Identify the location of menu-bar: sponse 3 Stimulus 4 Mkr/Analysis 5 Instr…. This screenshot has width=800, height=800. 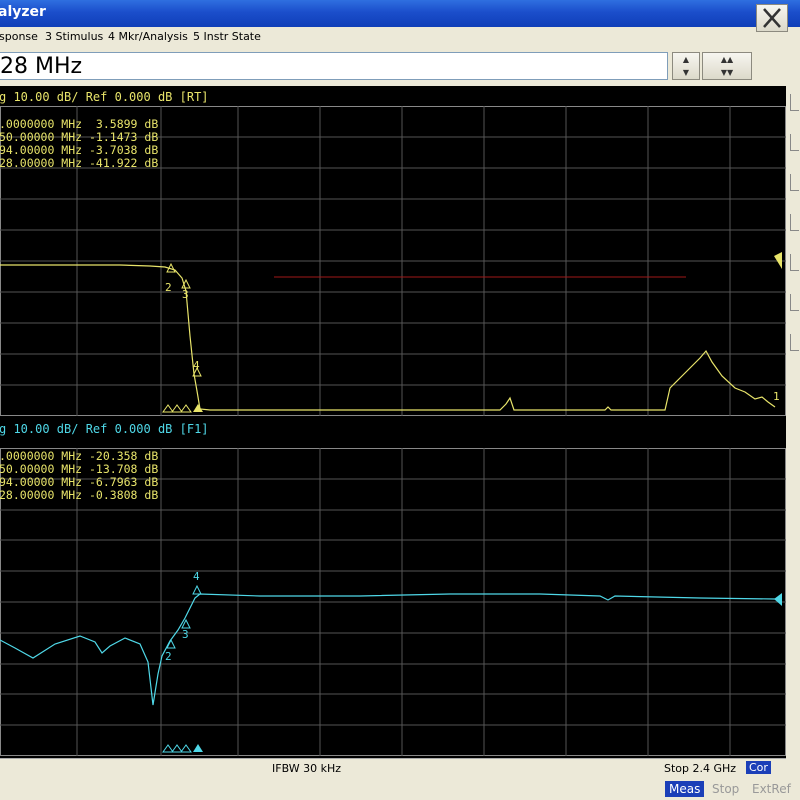
(400, 38).